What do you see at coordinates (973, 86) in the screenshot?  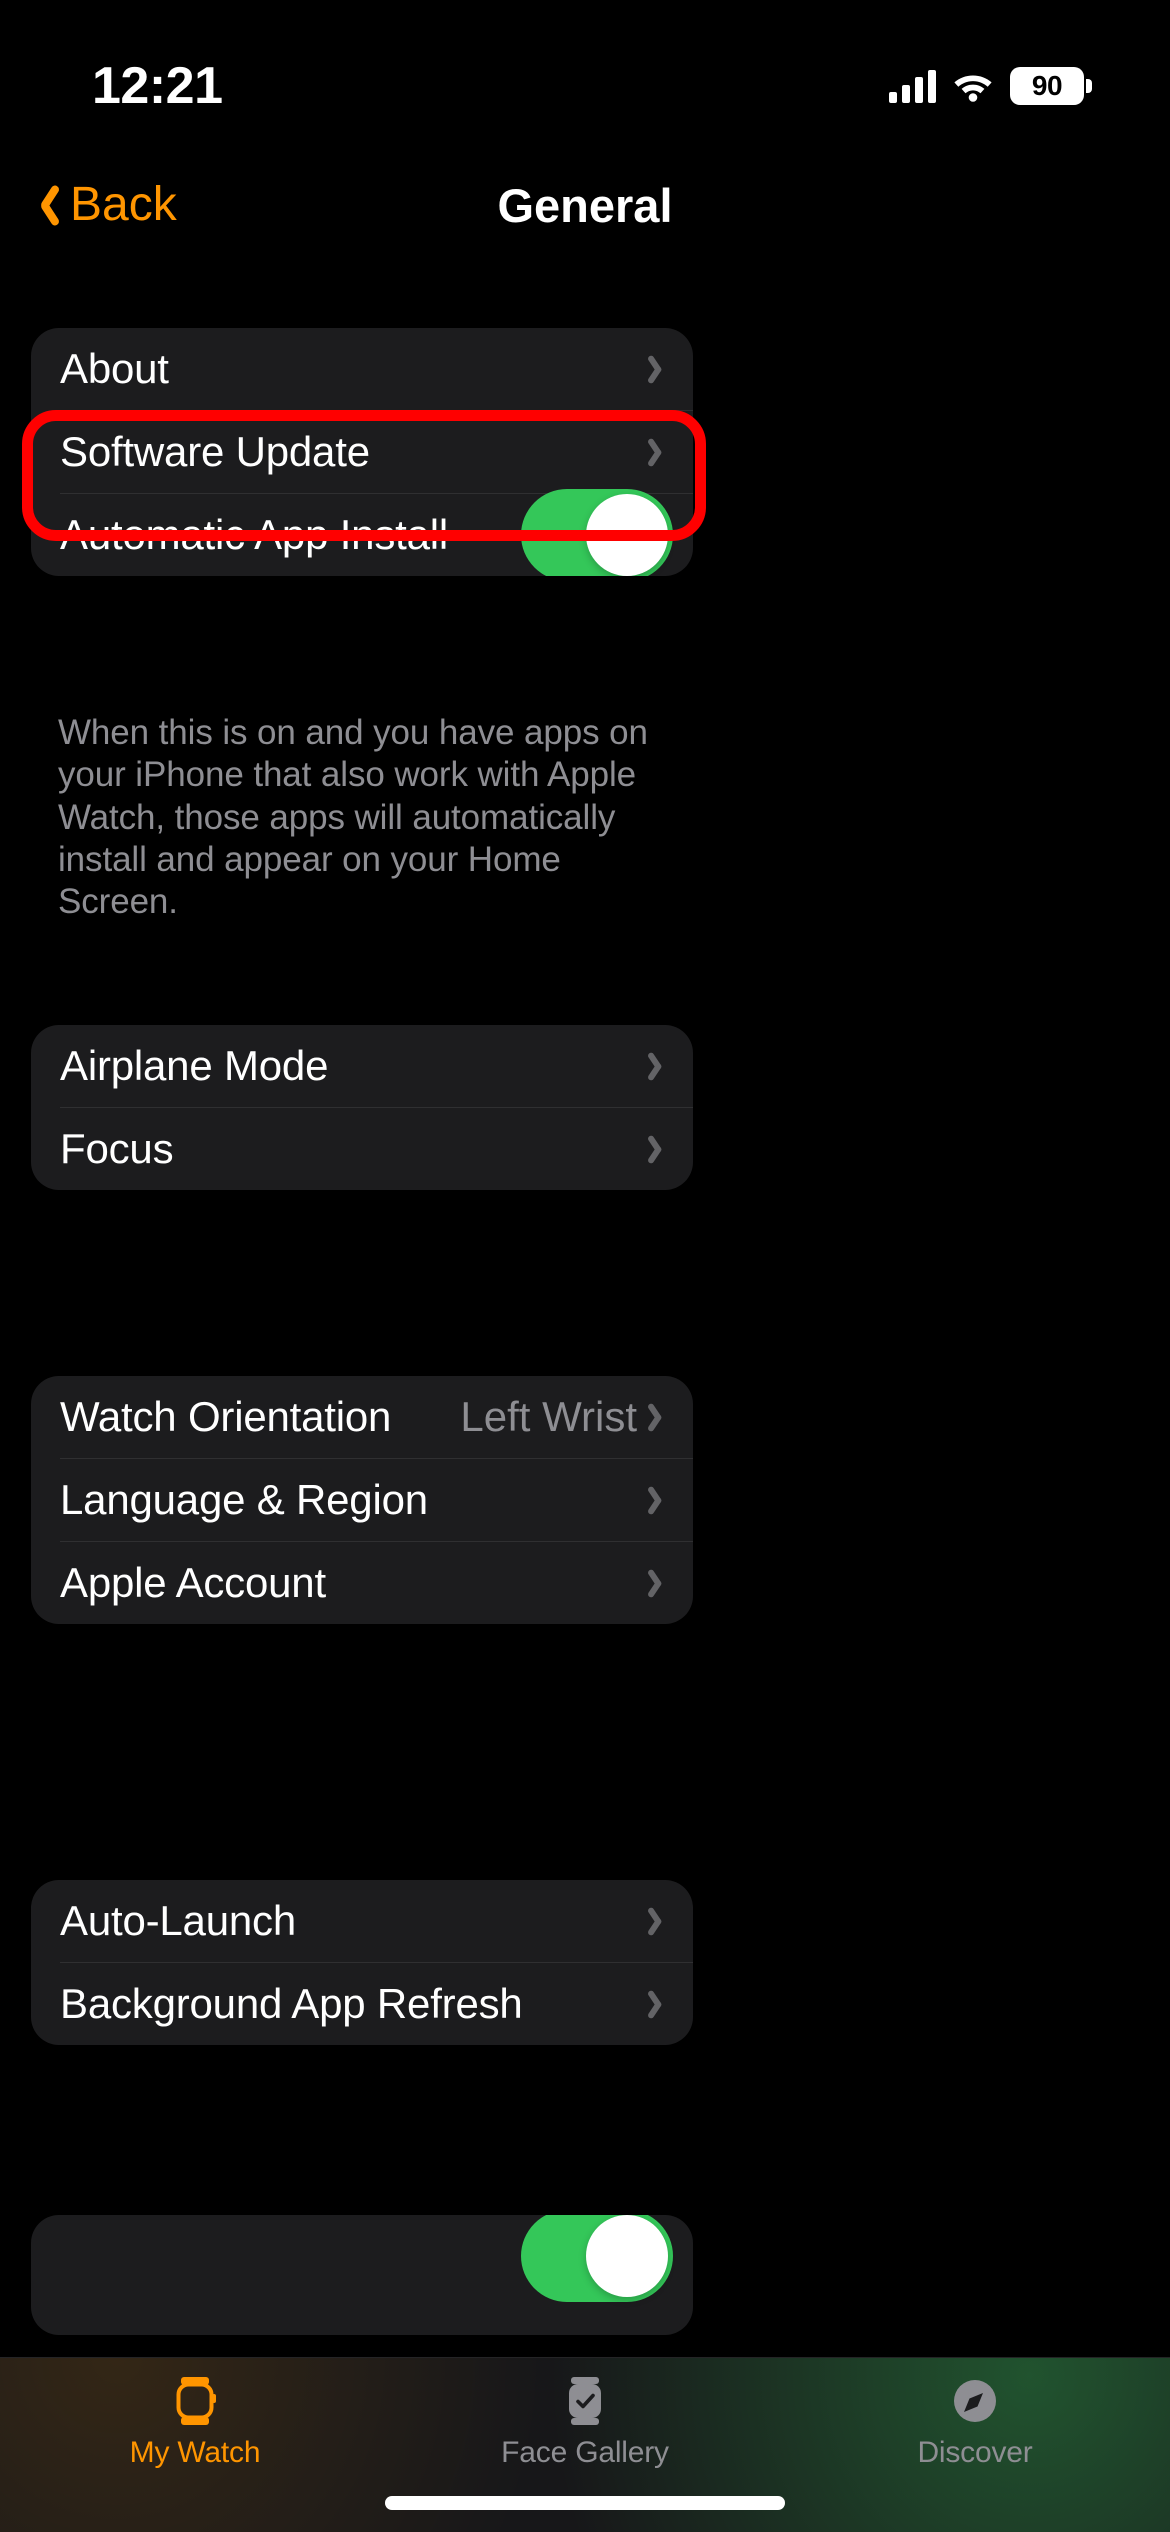 I see `wifi-icon` at bounding box center [973, 86].